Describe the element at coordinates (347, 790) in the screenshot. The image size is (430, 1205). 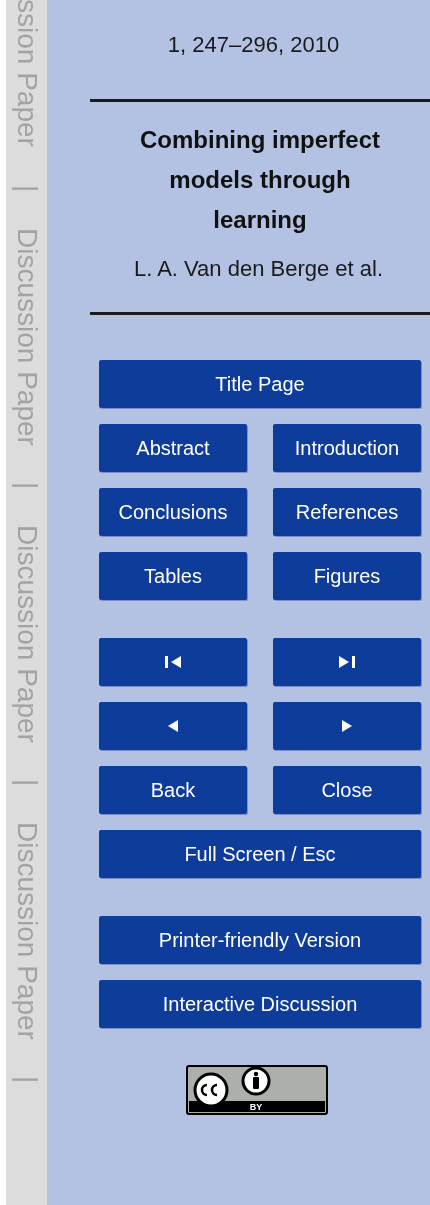
I see `nav-button: Close` at that location.